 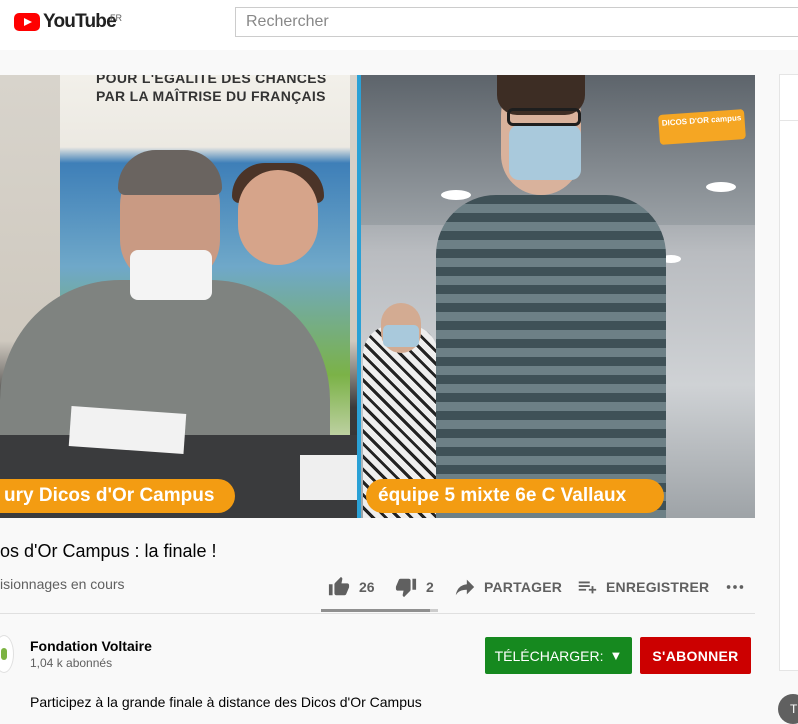 I want to click on side-divider, so click(x=788, y=120).